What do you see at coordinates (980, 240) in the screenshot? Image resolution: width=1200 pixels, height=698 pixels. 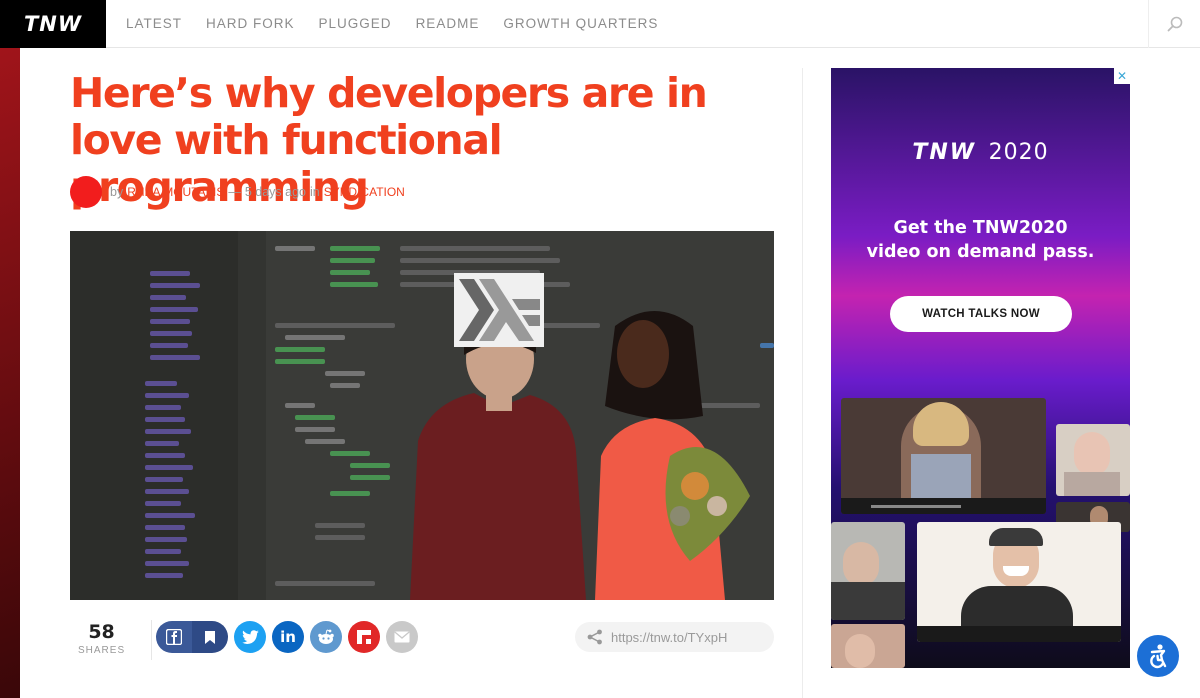 I see `ad-headline: Get the TNW2020 video on demand pass.` at bounding box center [980, 240].